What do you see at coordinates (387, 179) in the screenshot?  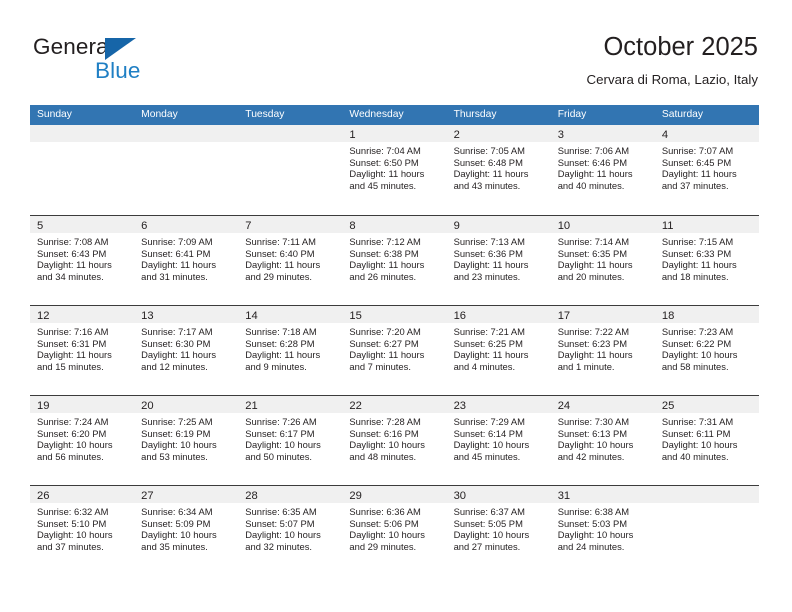 I see `daylight-text: Daylight: 11 hours and 45 minutes.` at bounding box center [387, 179].